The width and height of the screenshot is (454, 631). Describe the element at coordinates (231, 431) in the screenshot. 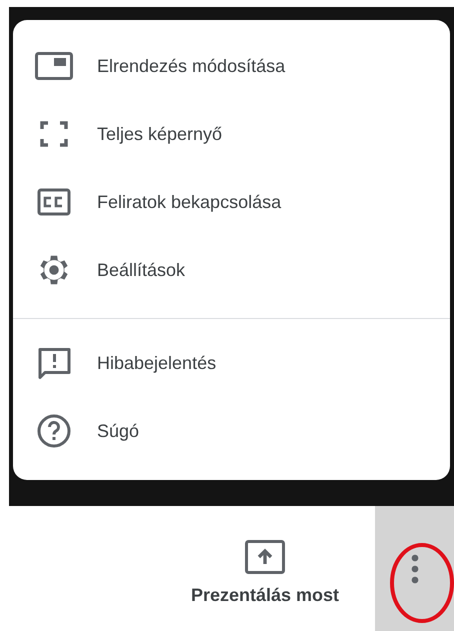

I see `menu-item: Súgó` at that location.